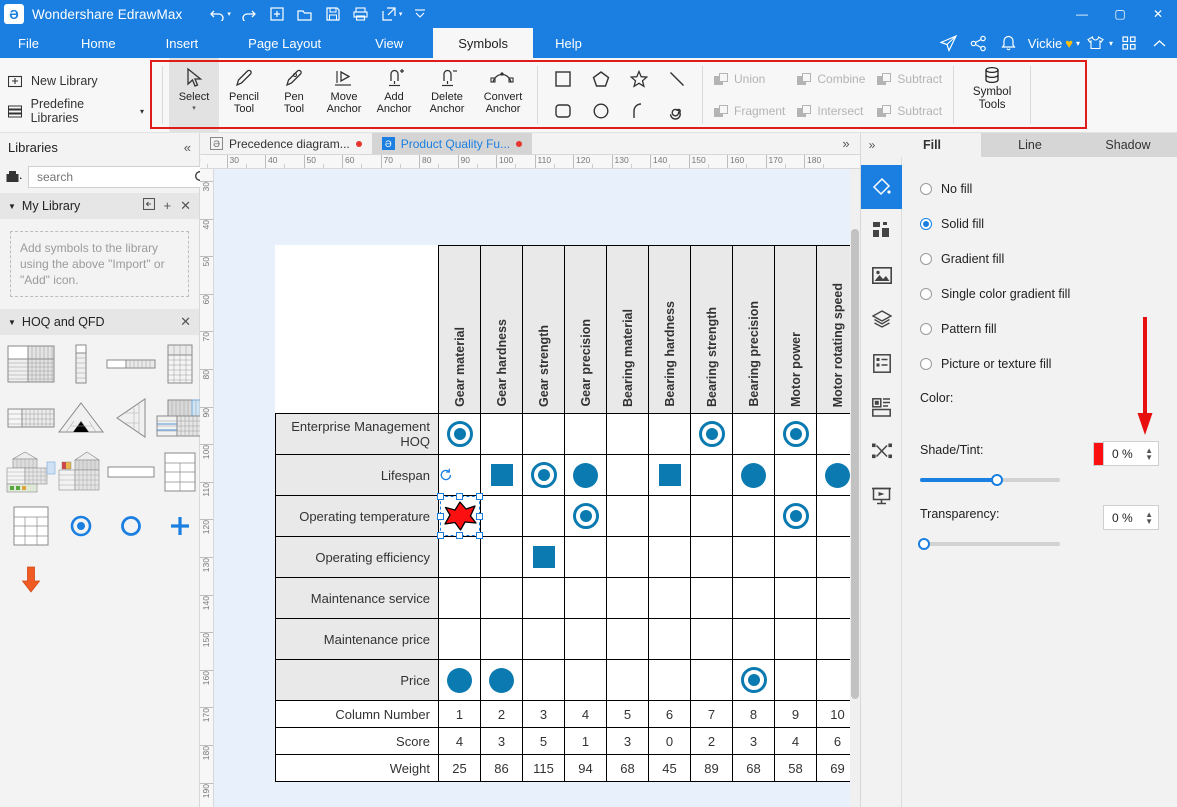 The height and width of the screenshot is (807, 1177). What do you see at coordinates (949, 43) in the screenshot?
I see `send-icon` at bounding box center [949, 43].